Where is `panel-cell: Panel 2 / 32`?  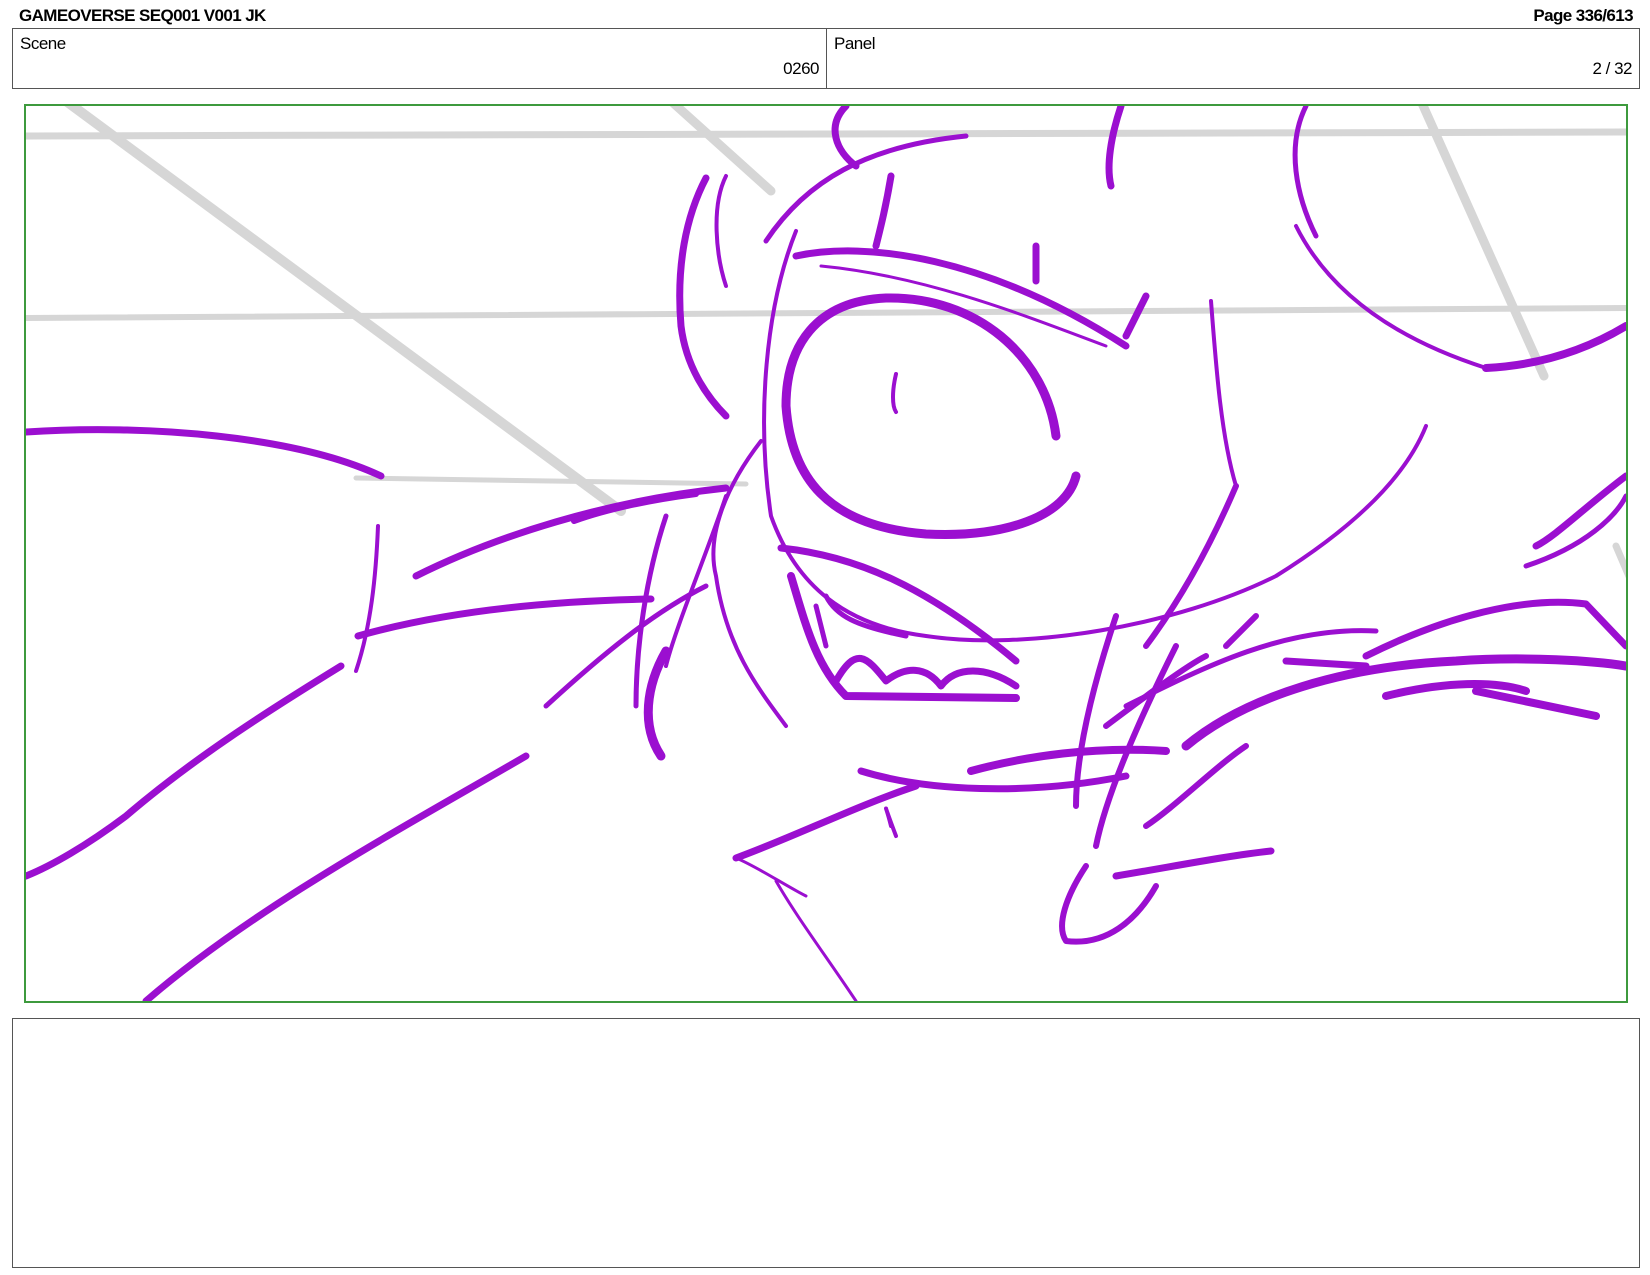 panel-cell: Panel 2 / 32 is located at coordinates (1233, 58).